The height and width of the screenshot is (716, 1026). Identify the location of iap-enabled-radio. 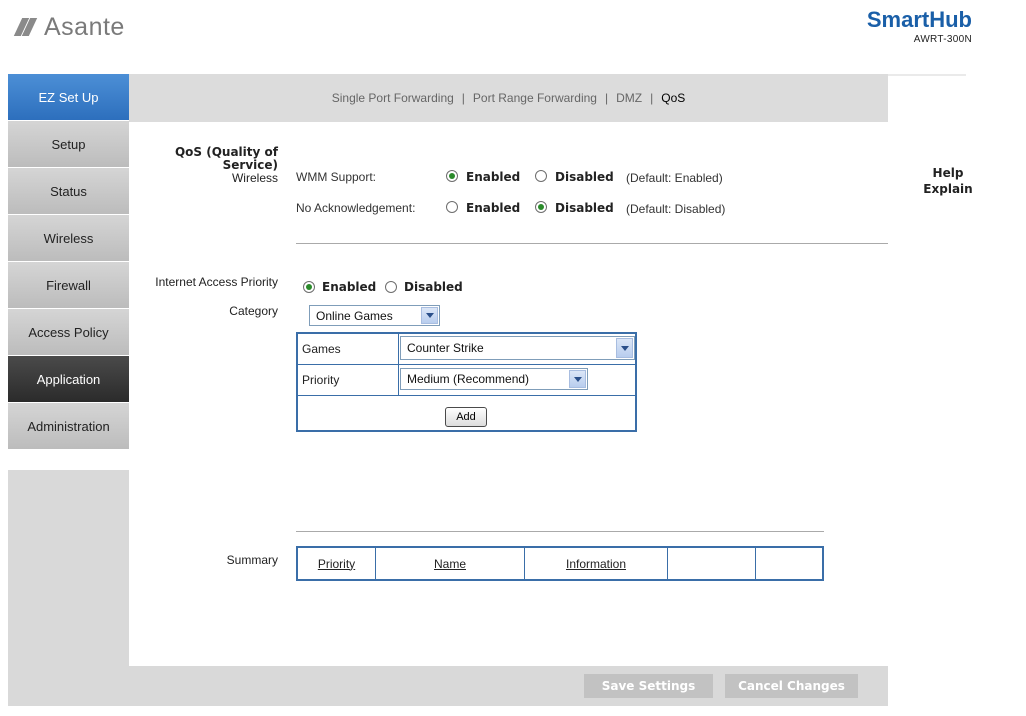
(309, 287).